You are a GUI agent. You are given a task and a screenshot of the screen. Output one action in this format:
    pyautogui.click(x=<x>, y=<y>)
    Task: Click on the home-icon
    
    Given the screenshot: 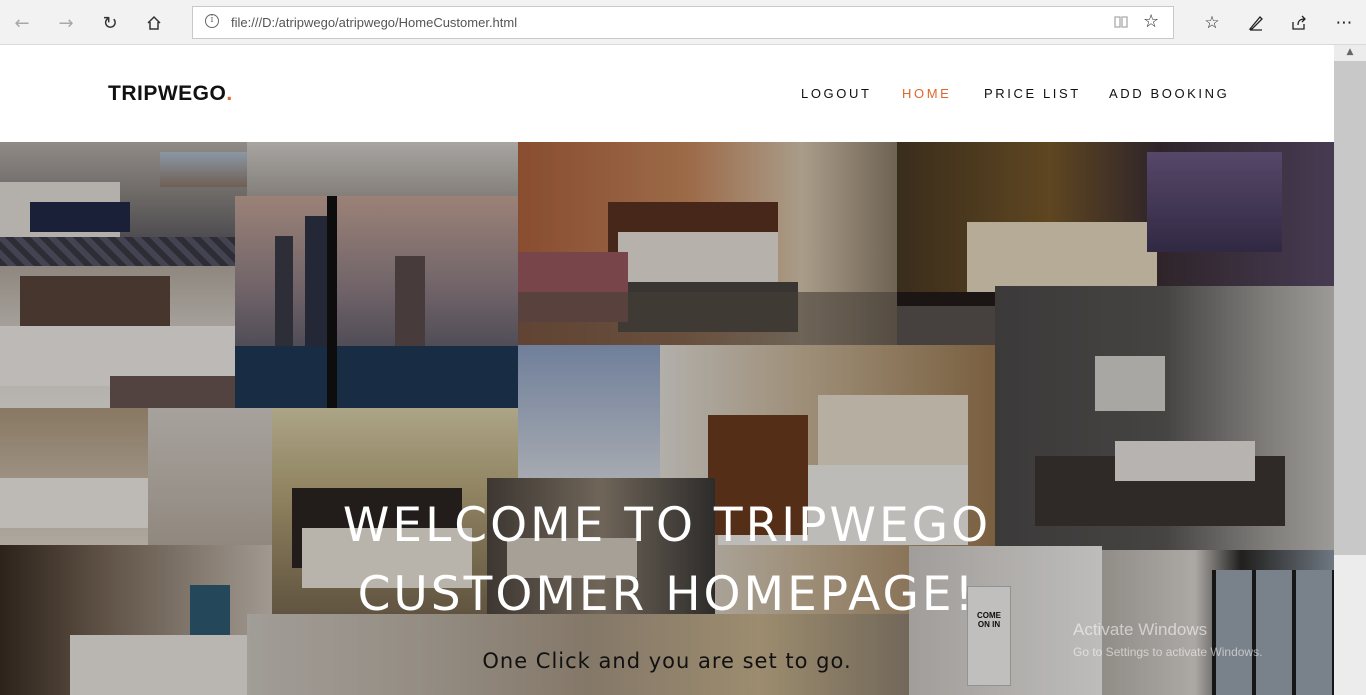 What is the action you would take?
    pyautogui.click(x=154, y=23)
    